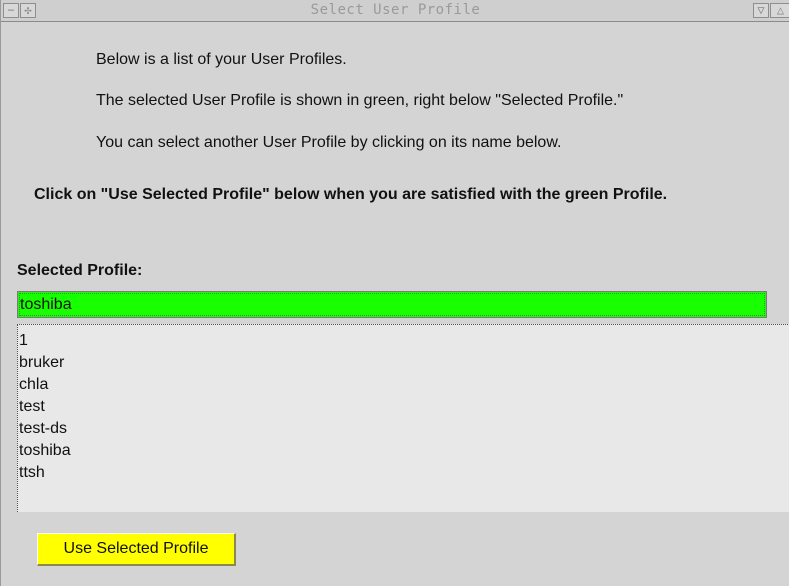  I want to click on list-item: test, so click(32, 407).